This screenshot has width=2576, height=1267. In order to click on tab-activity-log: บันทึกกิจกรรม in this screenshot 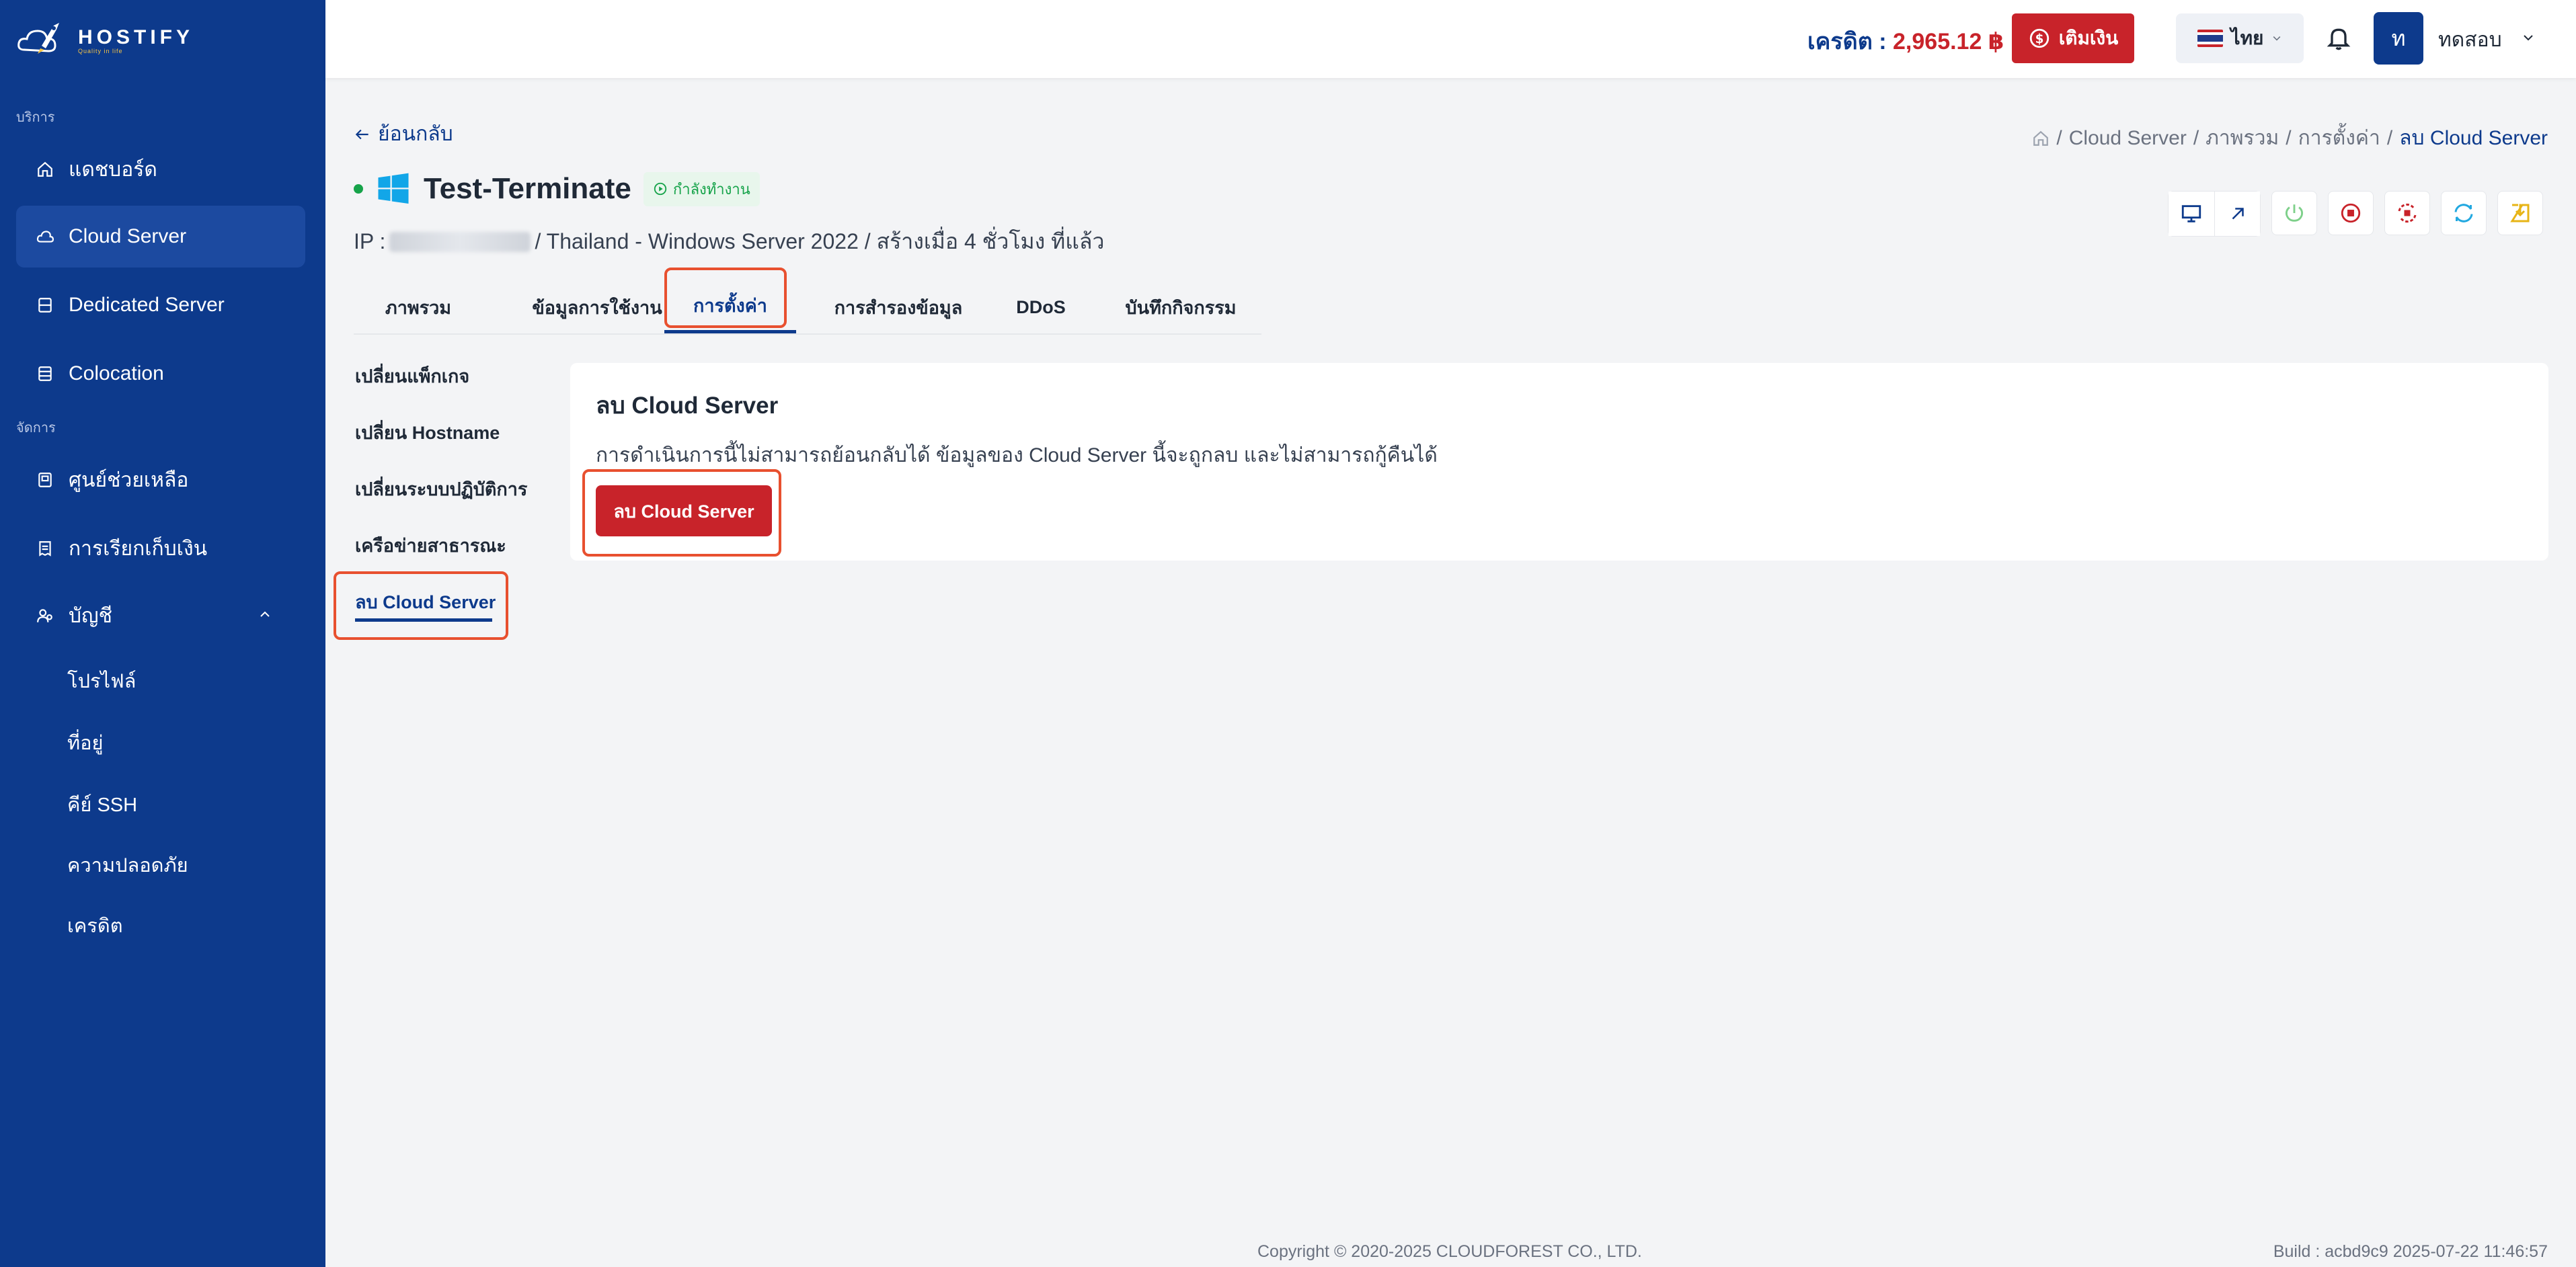, I will do `click(1181, 307)`.